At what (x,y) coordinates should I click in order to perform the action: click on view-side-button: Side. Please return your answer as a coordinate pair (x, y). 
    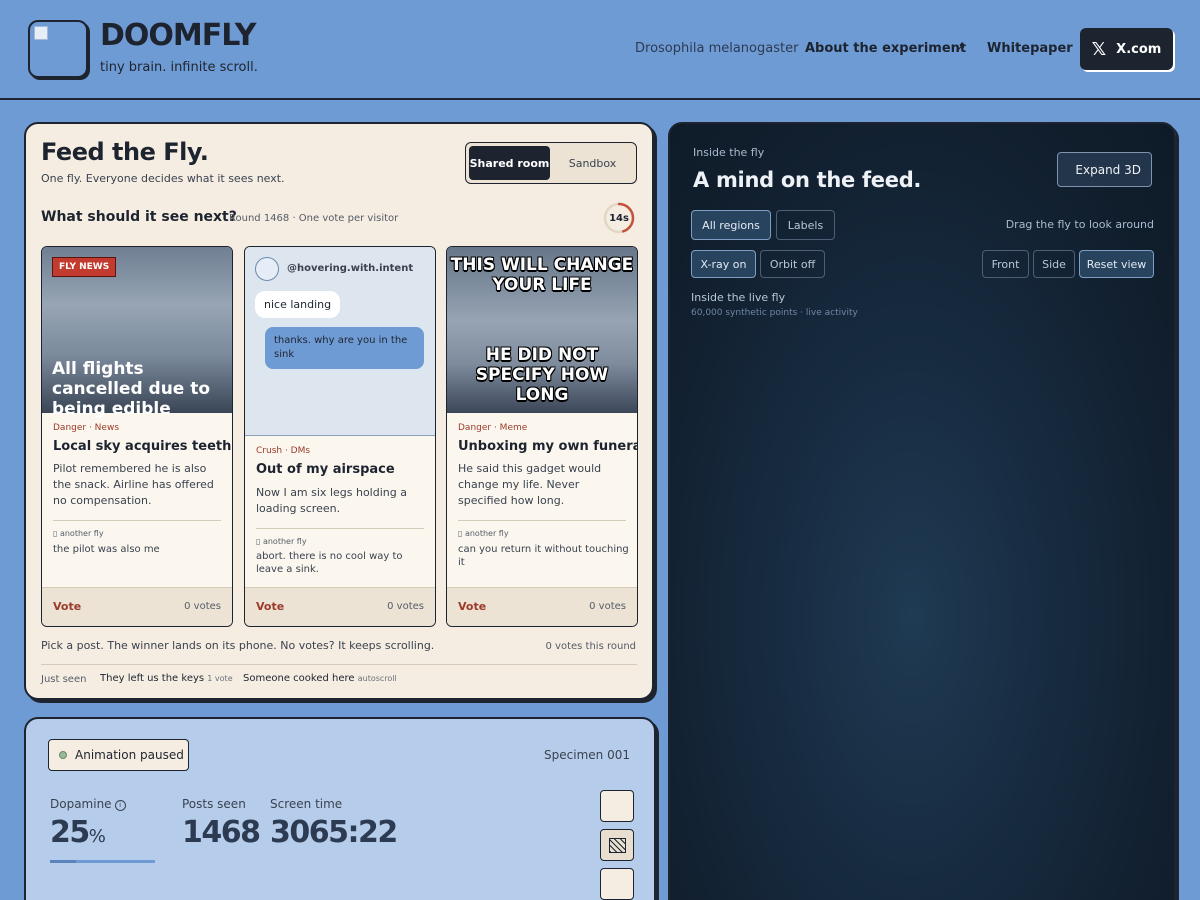
    Looking at the image, I should click on (1054, 264).